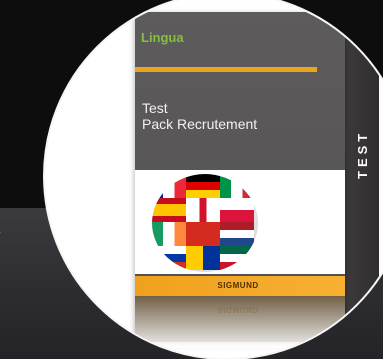  I want to click on footer-label: SIGMUND, so click(238, 285).